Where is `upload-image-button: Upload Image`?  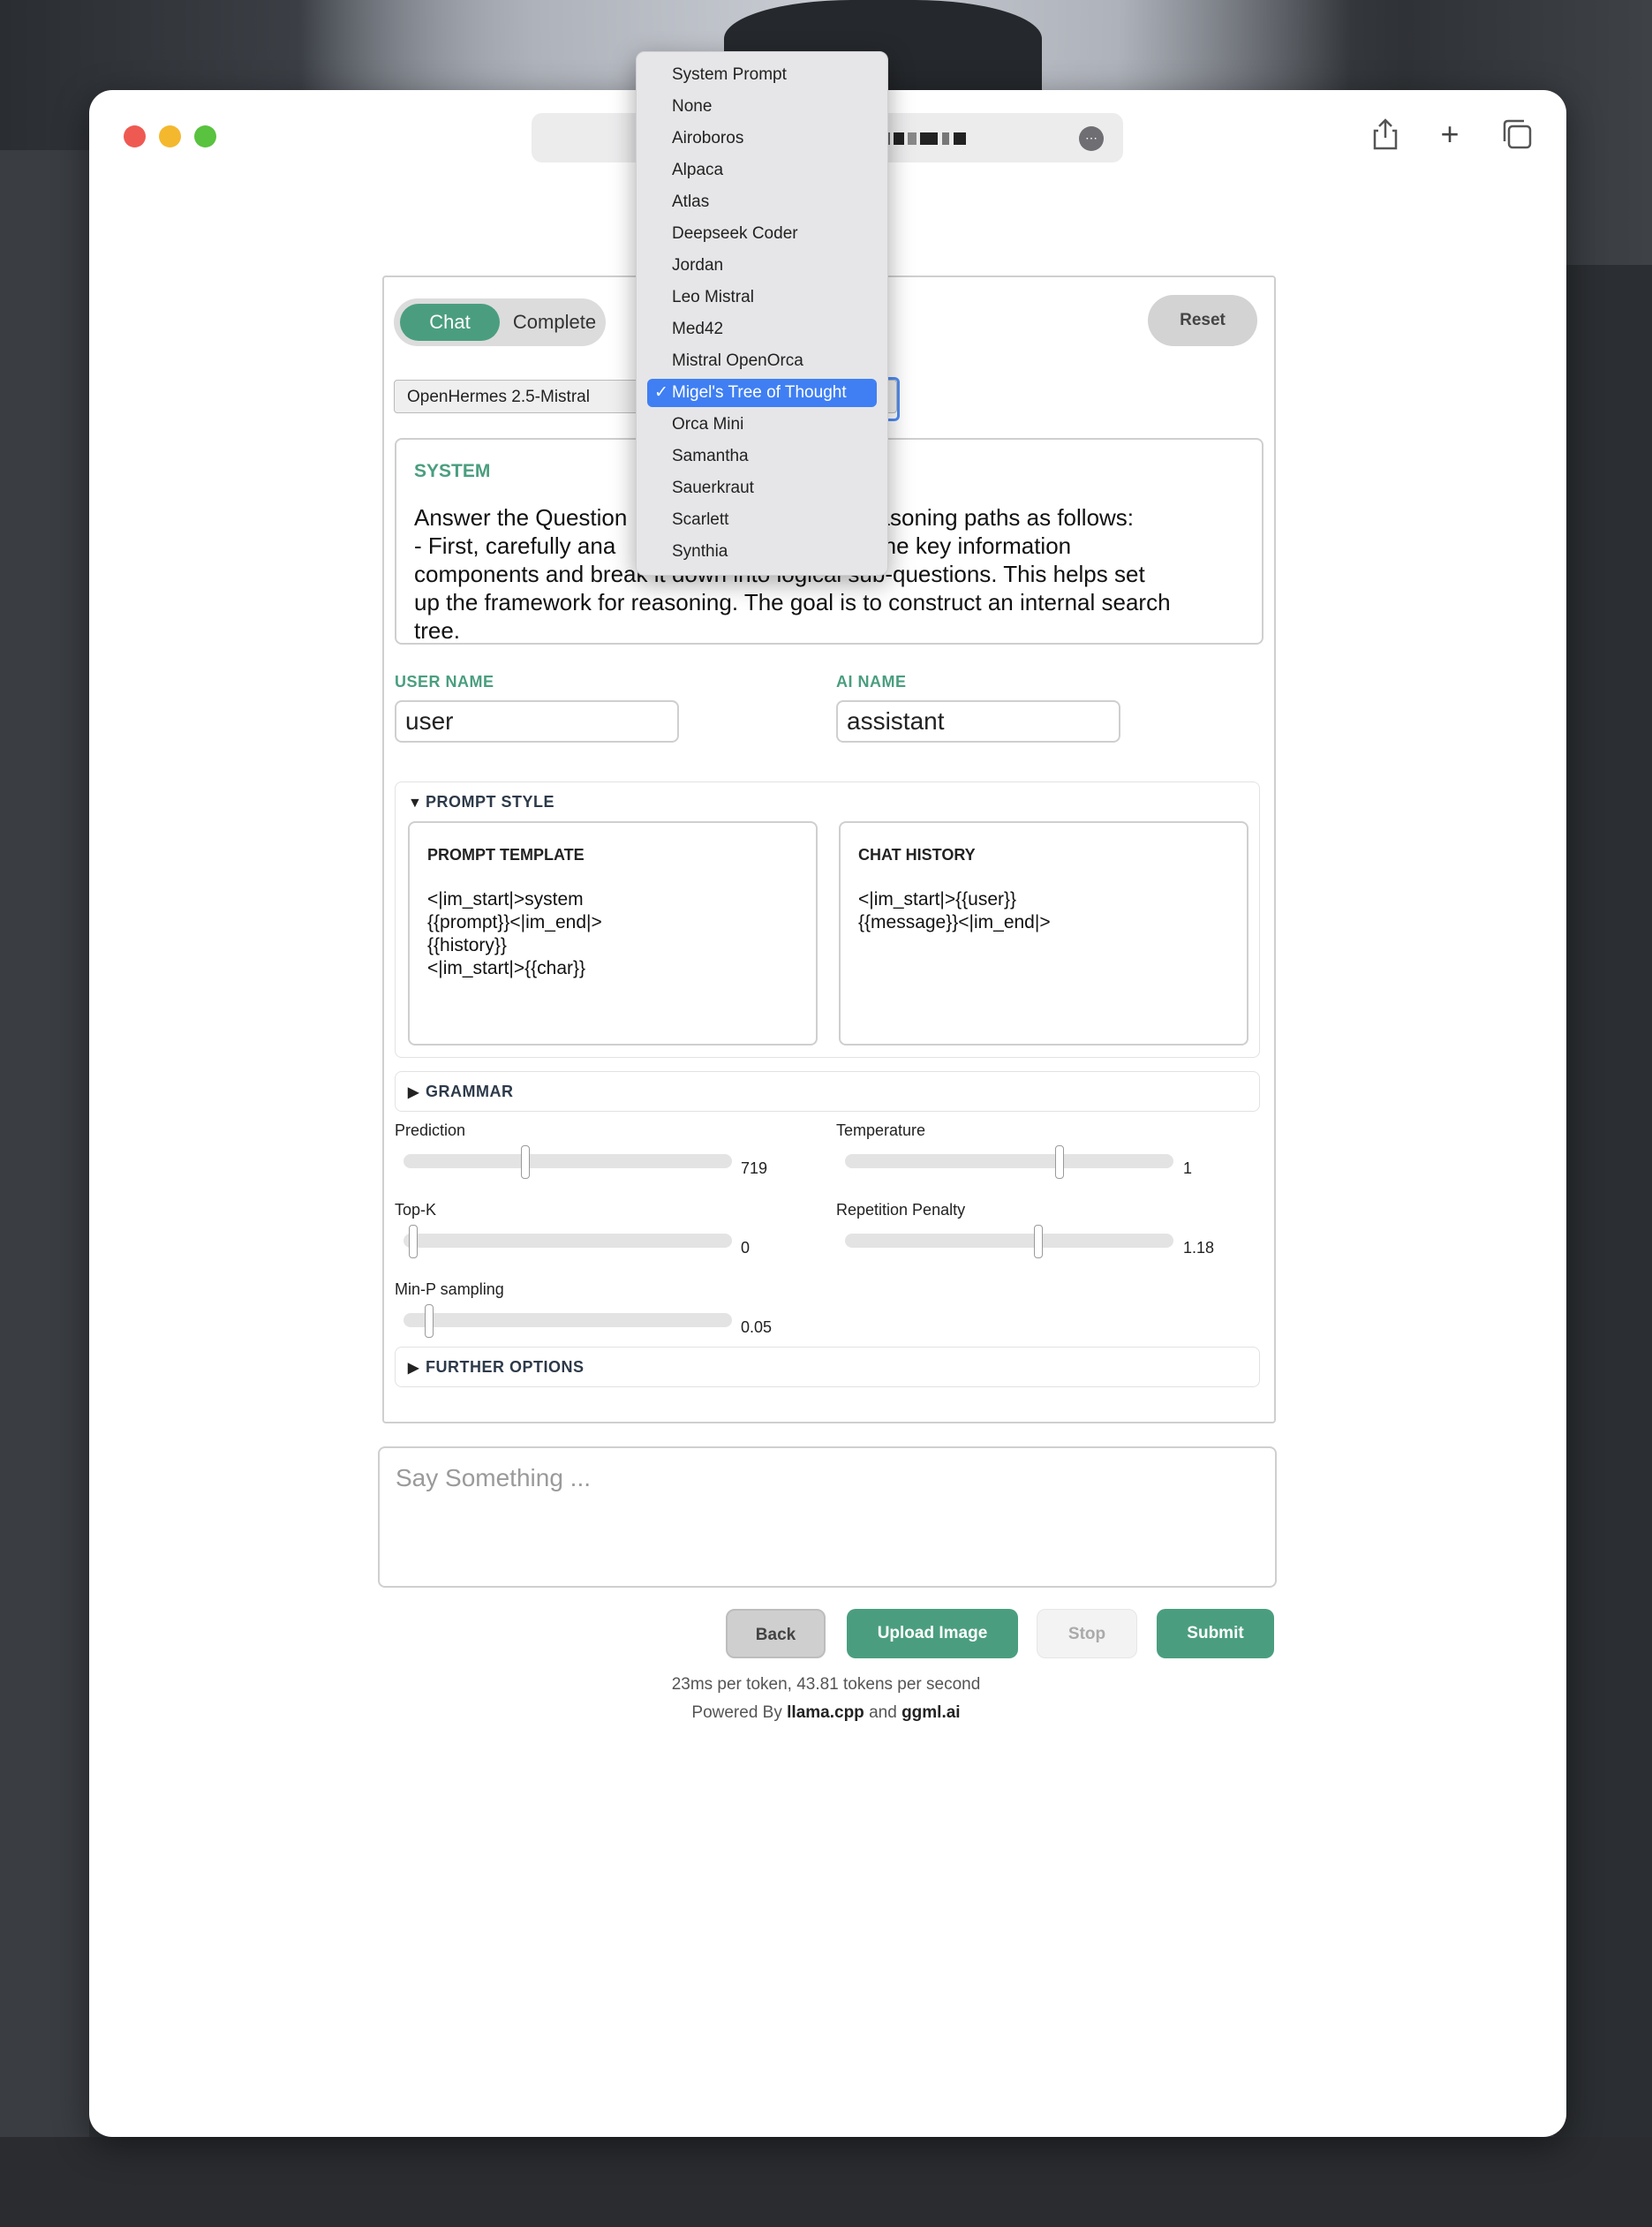 upload-image-button: Upload Image is located at coordinates (932, 1633).